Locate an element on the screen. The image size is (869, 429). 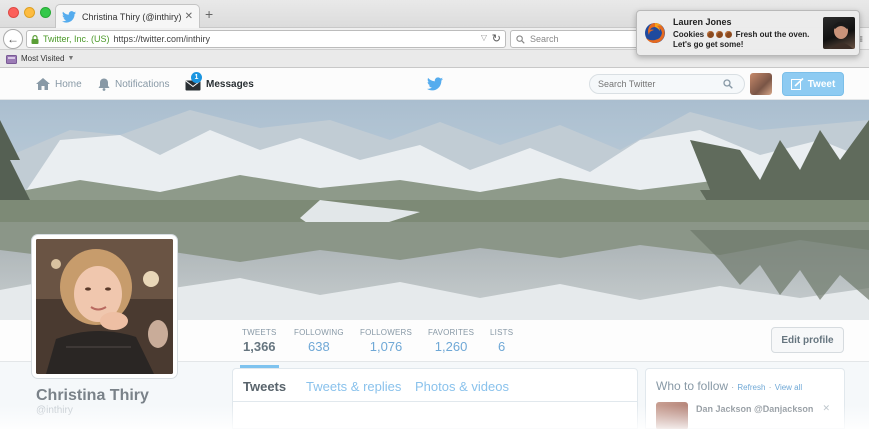
twitter-logo-icon is located at coordinates (435, 84).